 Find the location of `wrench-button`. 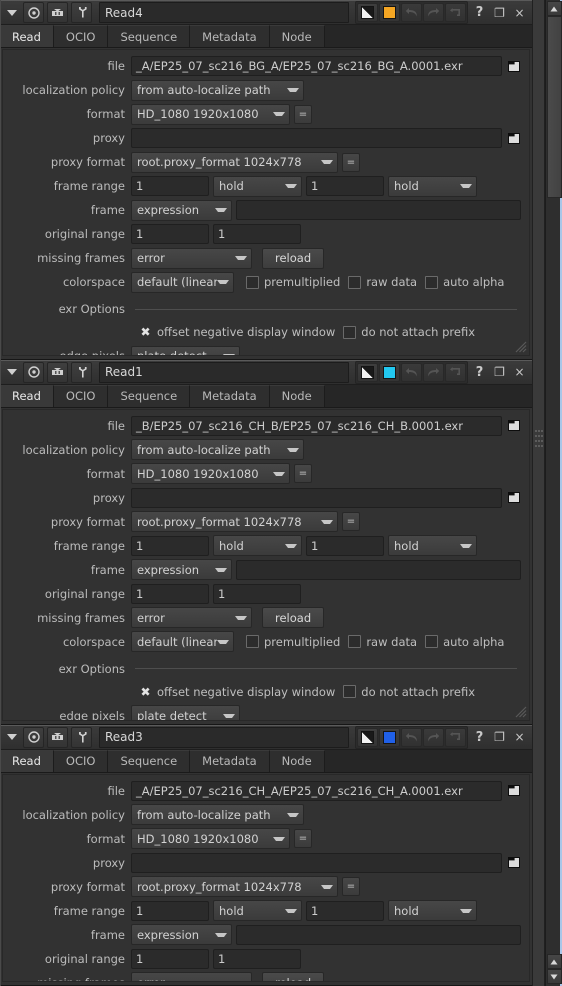

wrench-button is located at coordinates (81, 12).